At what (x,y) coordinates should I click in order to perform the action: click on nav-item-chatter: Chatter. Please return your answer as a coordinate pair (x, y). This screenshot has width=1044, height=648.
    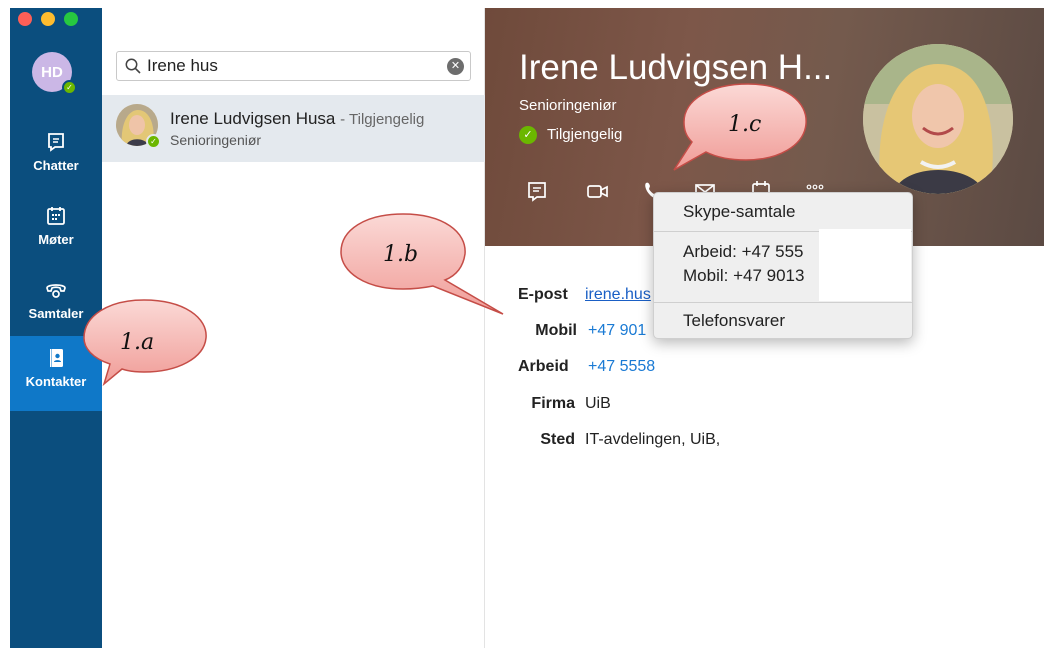
    Looking at the image, I should click on (56, 155).